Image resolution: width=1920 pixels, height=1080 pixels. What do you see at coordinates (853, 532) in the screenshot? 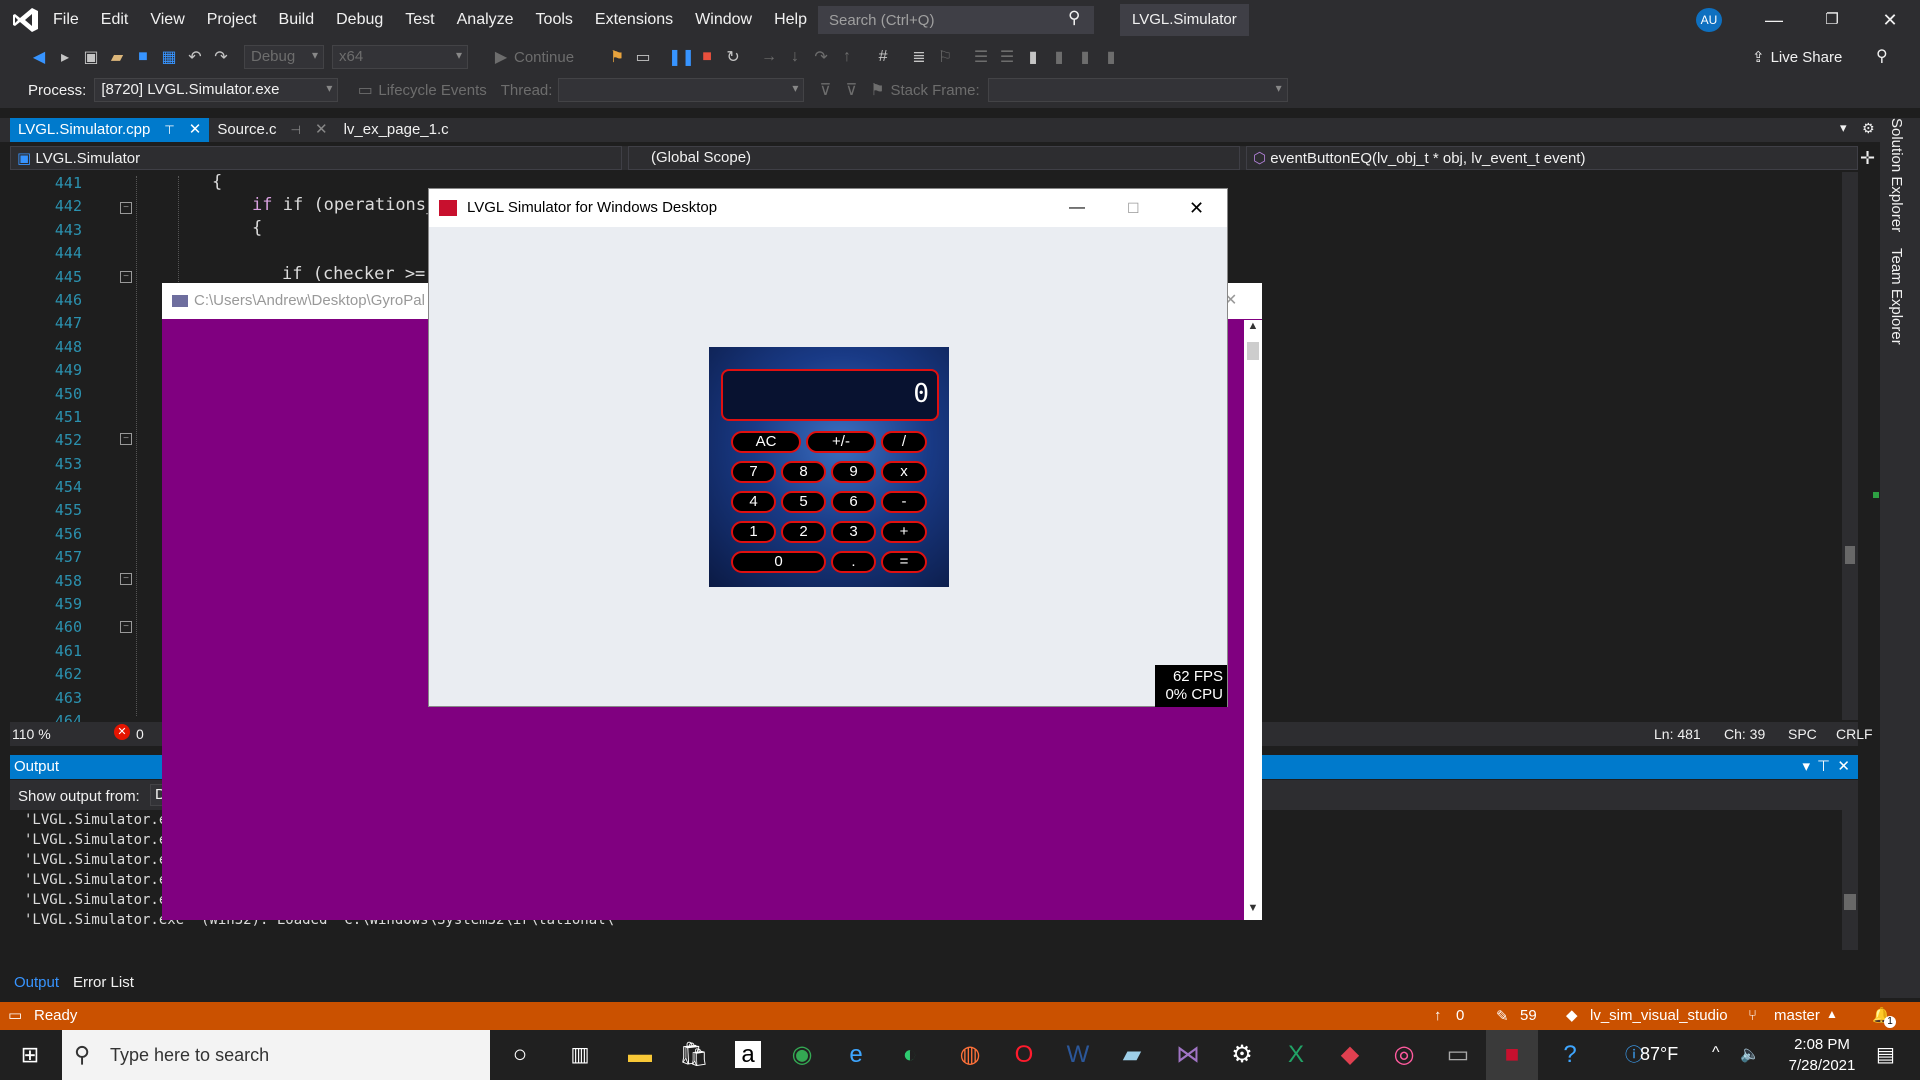
I see `key-3: 3` at bounding box center [853, 532].